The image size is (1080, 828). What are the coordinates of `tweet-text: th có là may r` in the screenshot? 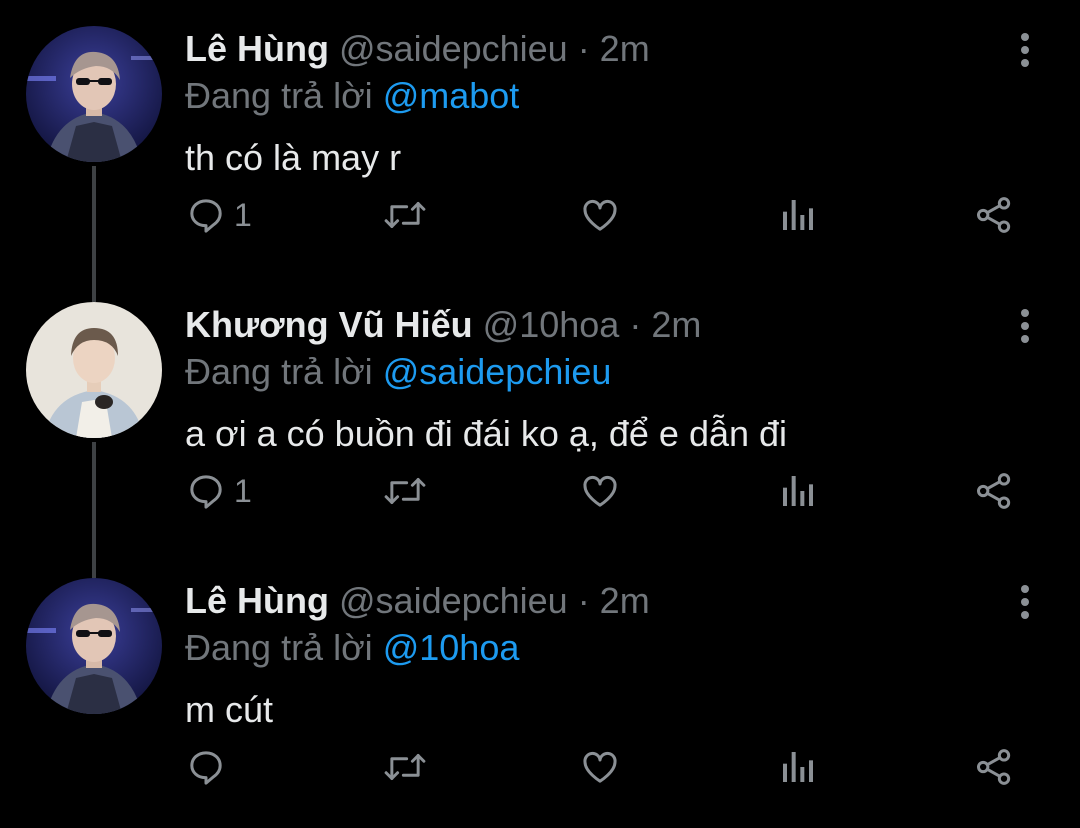 It's located at (293, 157).